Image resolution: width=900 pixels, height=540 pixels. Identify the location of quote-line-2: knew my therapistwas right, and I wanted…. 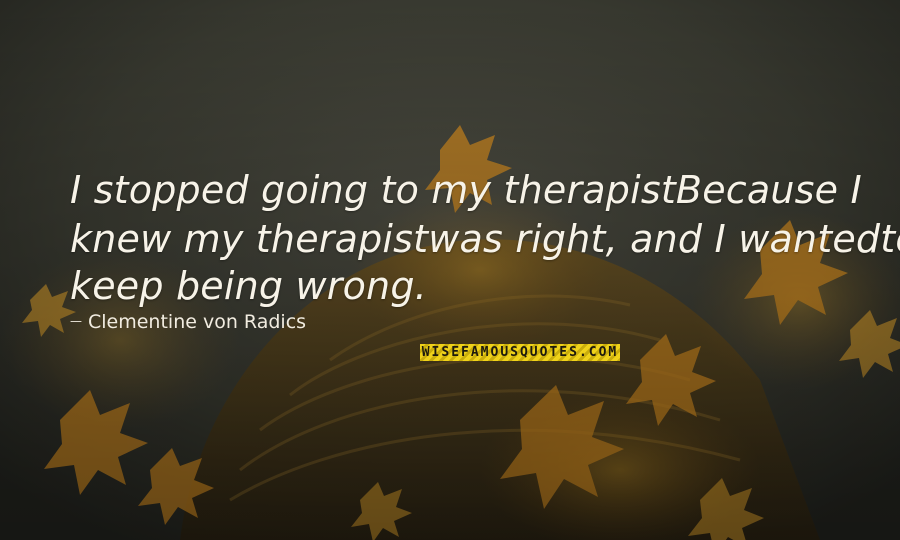
(485, 239).